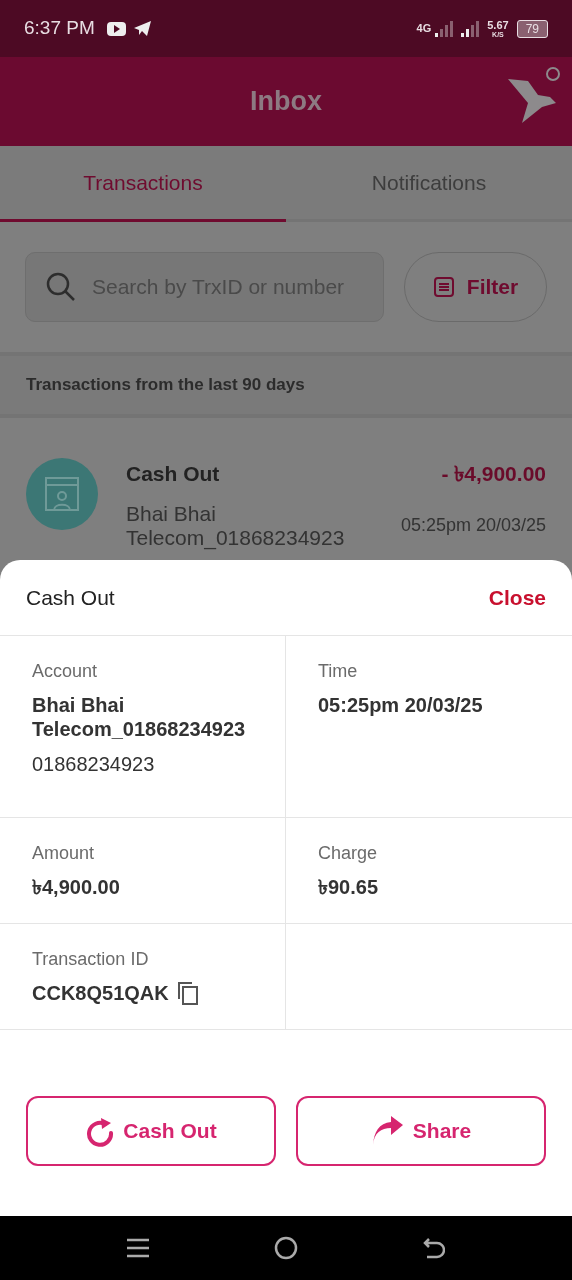 This screenshot has height=1280, width=572. What do you see at coordinates (348, 887) in the screenshot?
I see `detail-value: ৳90.65` at bounding box center [348, 887].